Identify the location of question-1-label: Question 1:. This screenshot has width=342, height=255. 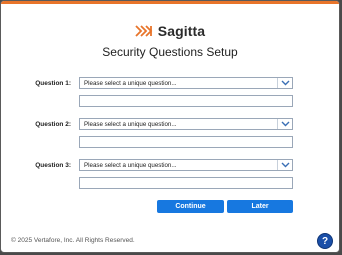
(53, 83).